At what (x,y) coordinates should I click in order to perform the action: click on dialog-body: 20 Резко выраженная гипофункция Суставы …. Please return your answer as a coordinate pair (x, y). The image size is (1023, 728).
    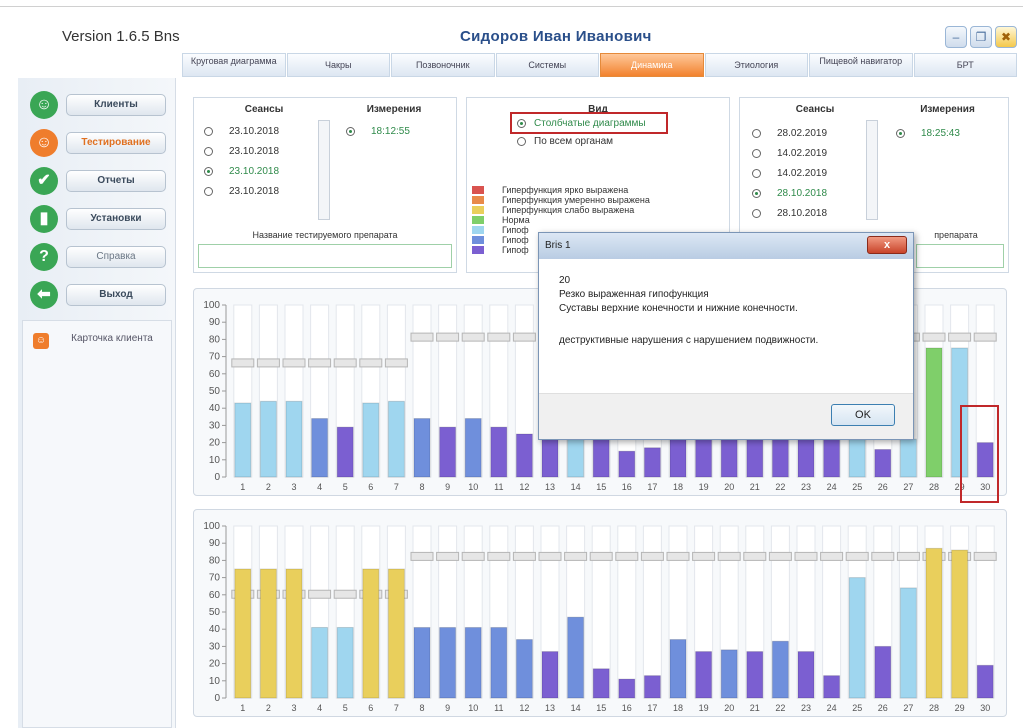
    Looking at the image, I should click on (726, 329).